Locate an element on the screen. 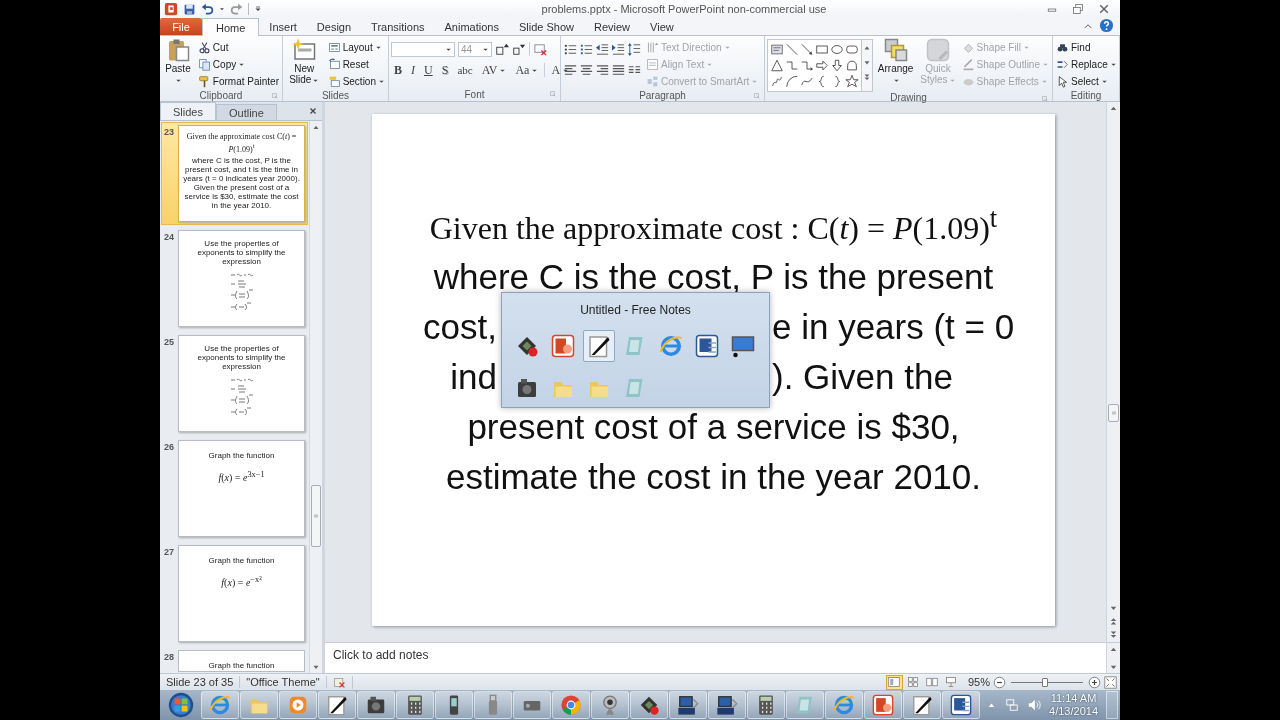 This screenshot has width=1280, height=720. copy-button: Copy is located at coordinates (238, 64).